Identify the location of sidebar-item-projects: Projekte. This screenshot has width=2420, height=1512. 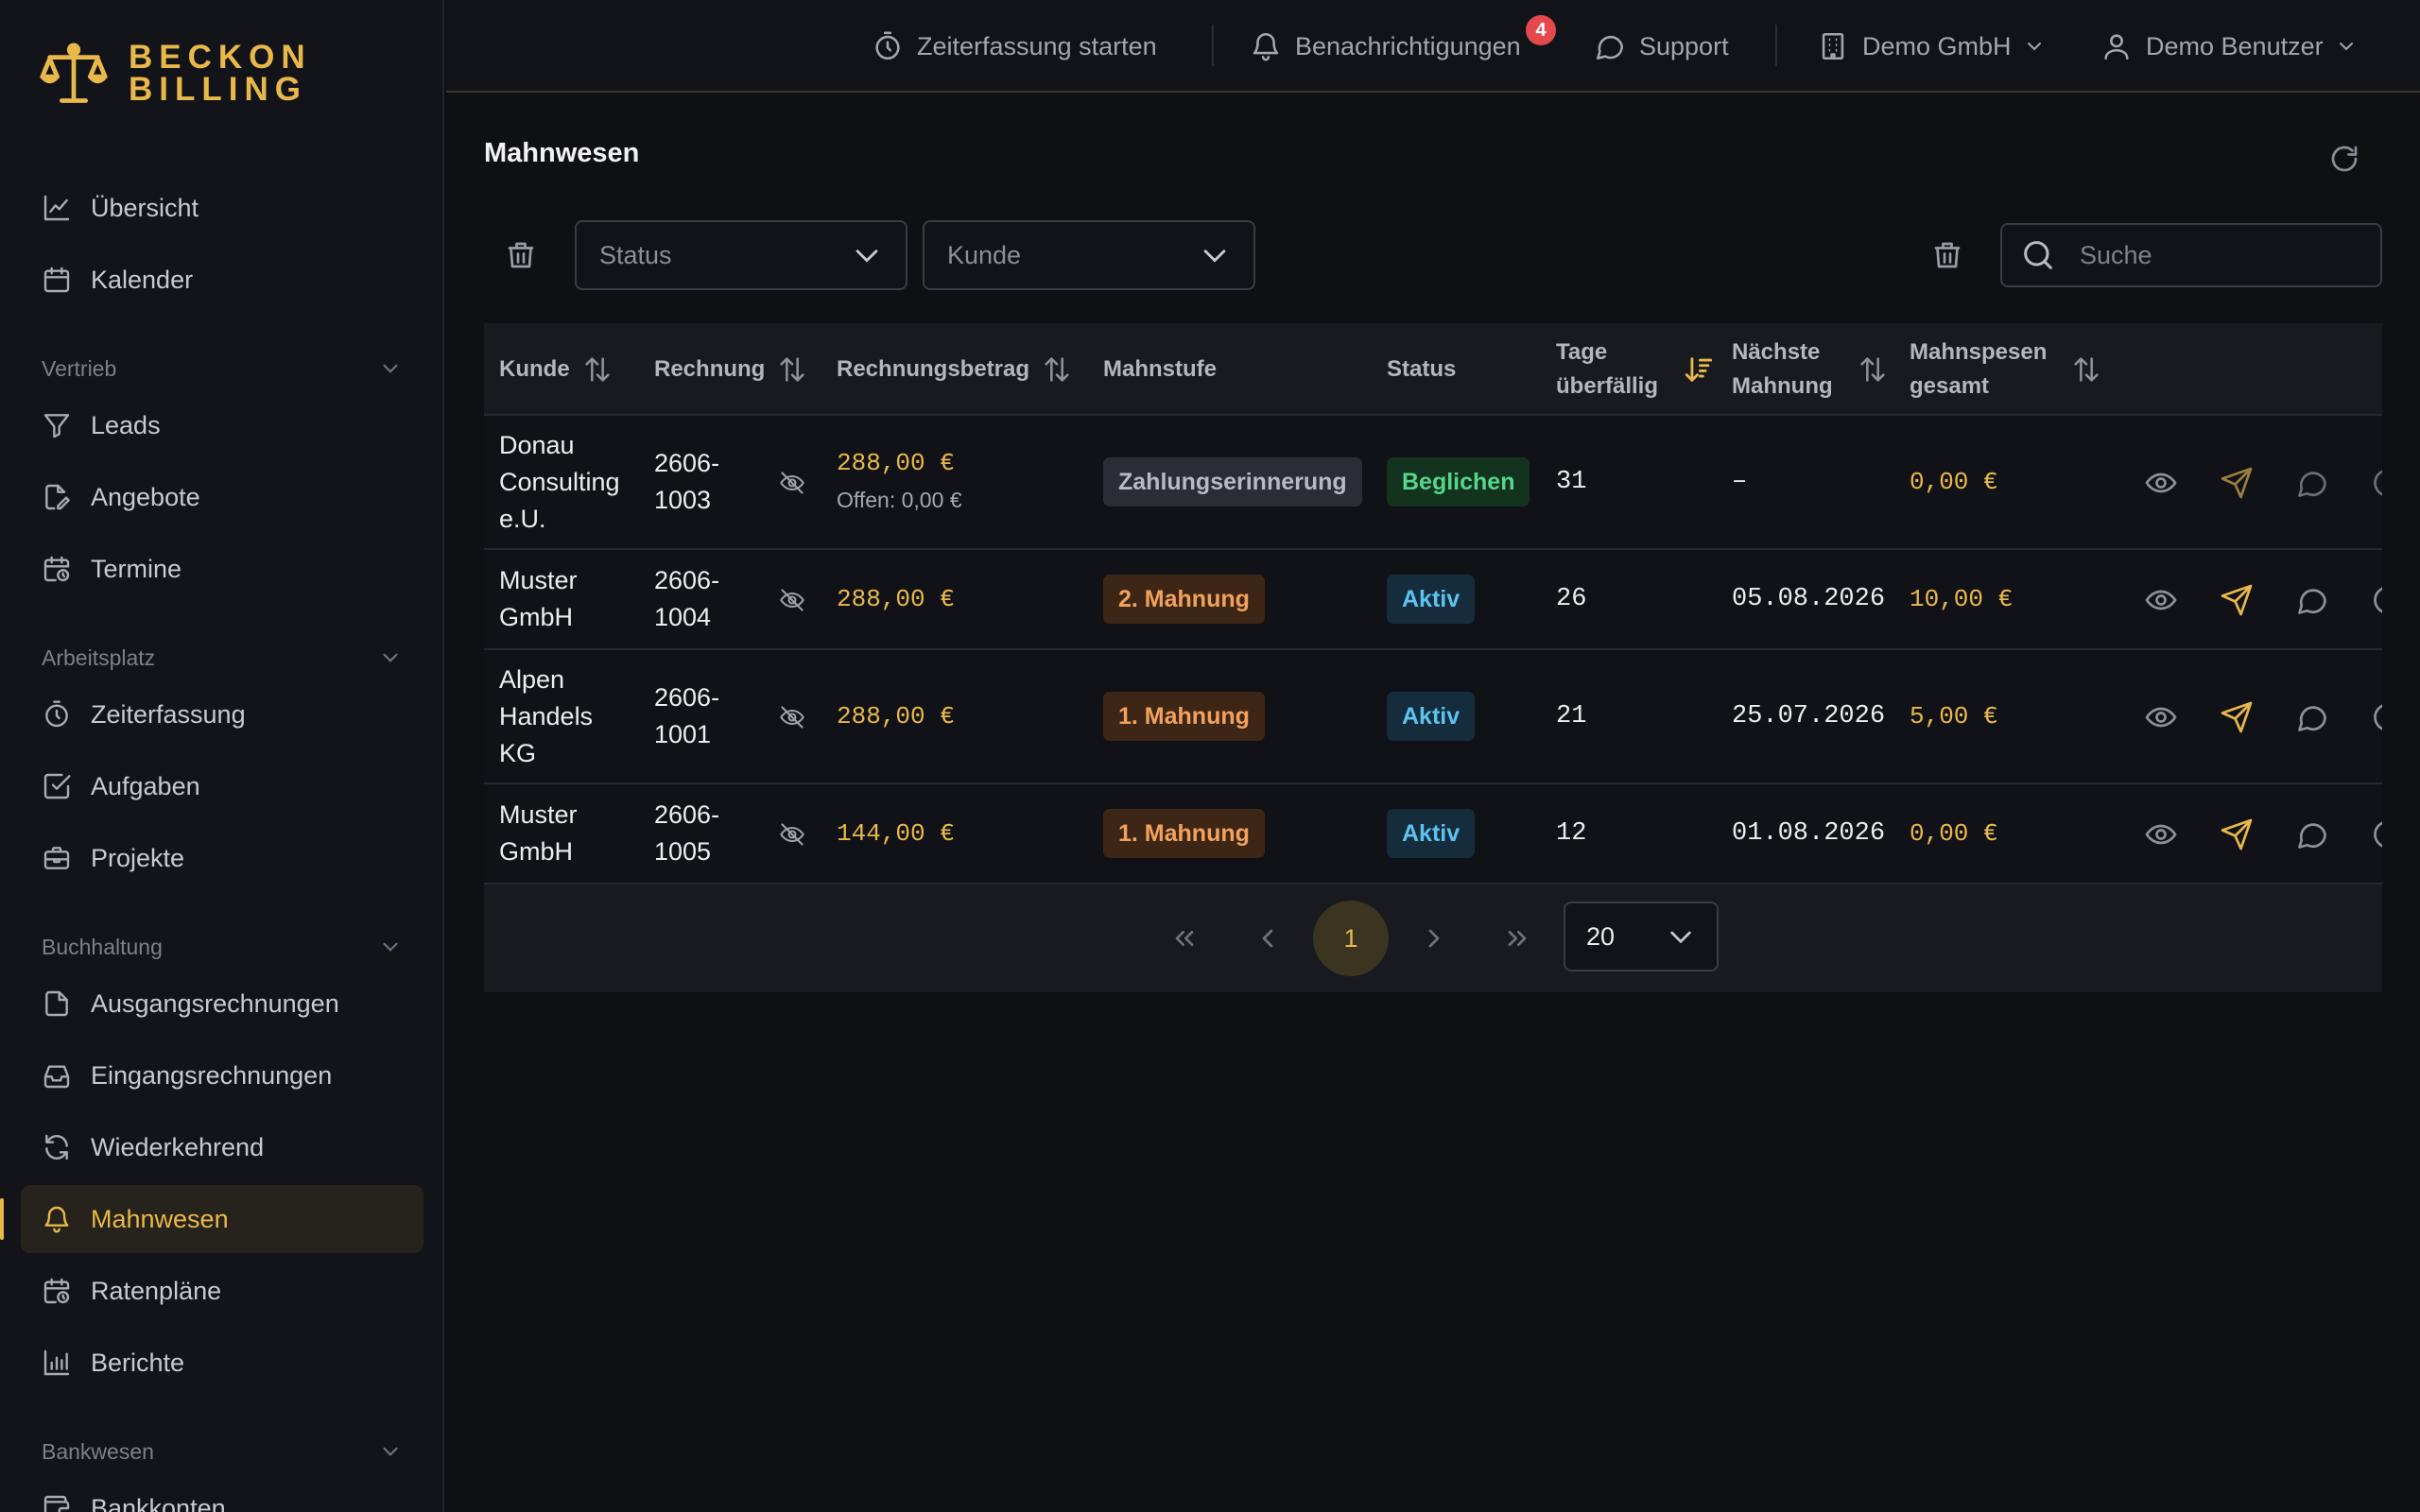
(222, 858).